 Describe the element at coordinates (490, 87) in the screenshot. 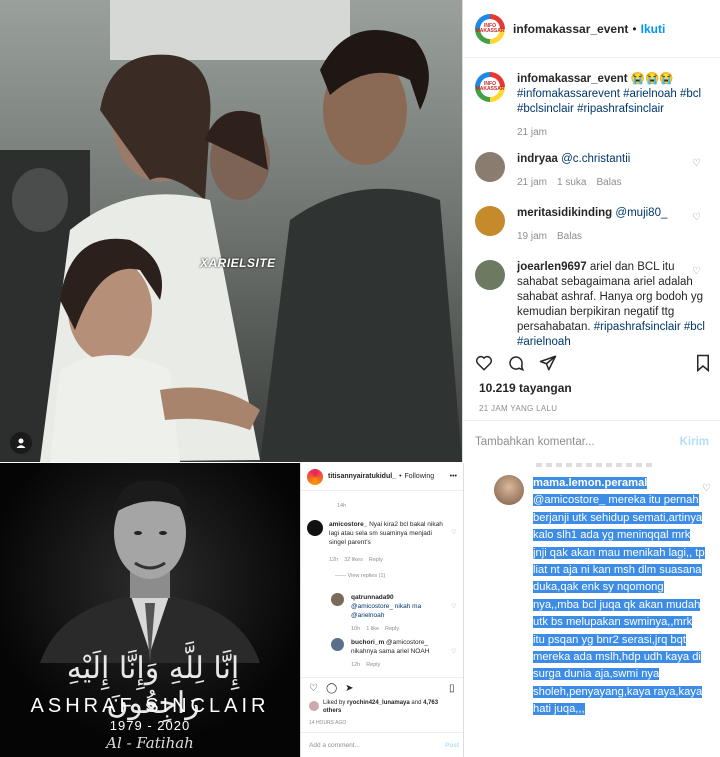

I see `caption-avatar: INFO MAKASSAR` at that location.